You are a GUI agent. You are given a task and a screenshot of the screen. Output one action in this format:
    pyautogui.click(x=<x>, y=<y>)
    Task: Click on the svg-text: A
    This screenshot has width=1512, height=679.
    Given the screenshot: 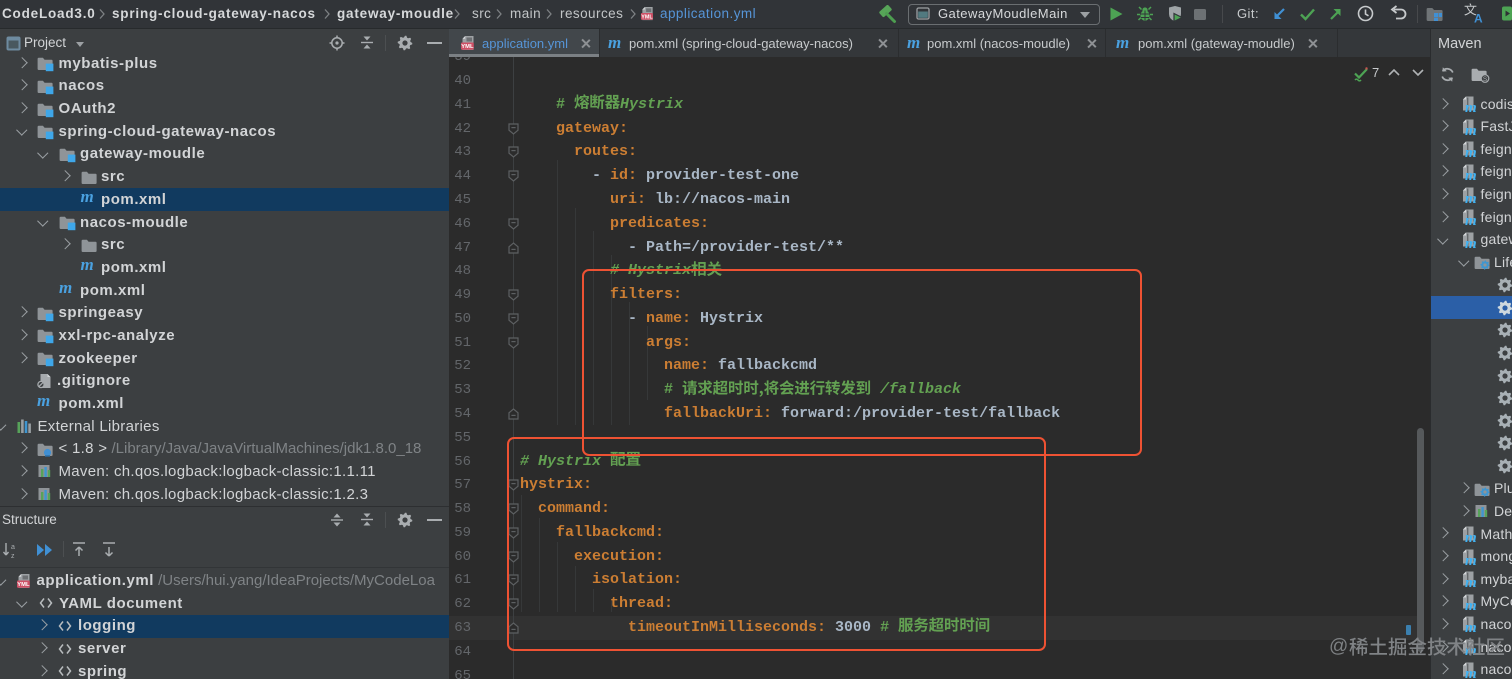 What is the action you would take?
    pyautogui.click(x=1478, y=18)
    